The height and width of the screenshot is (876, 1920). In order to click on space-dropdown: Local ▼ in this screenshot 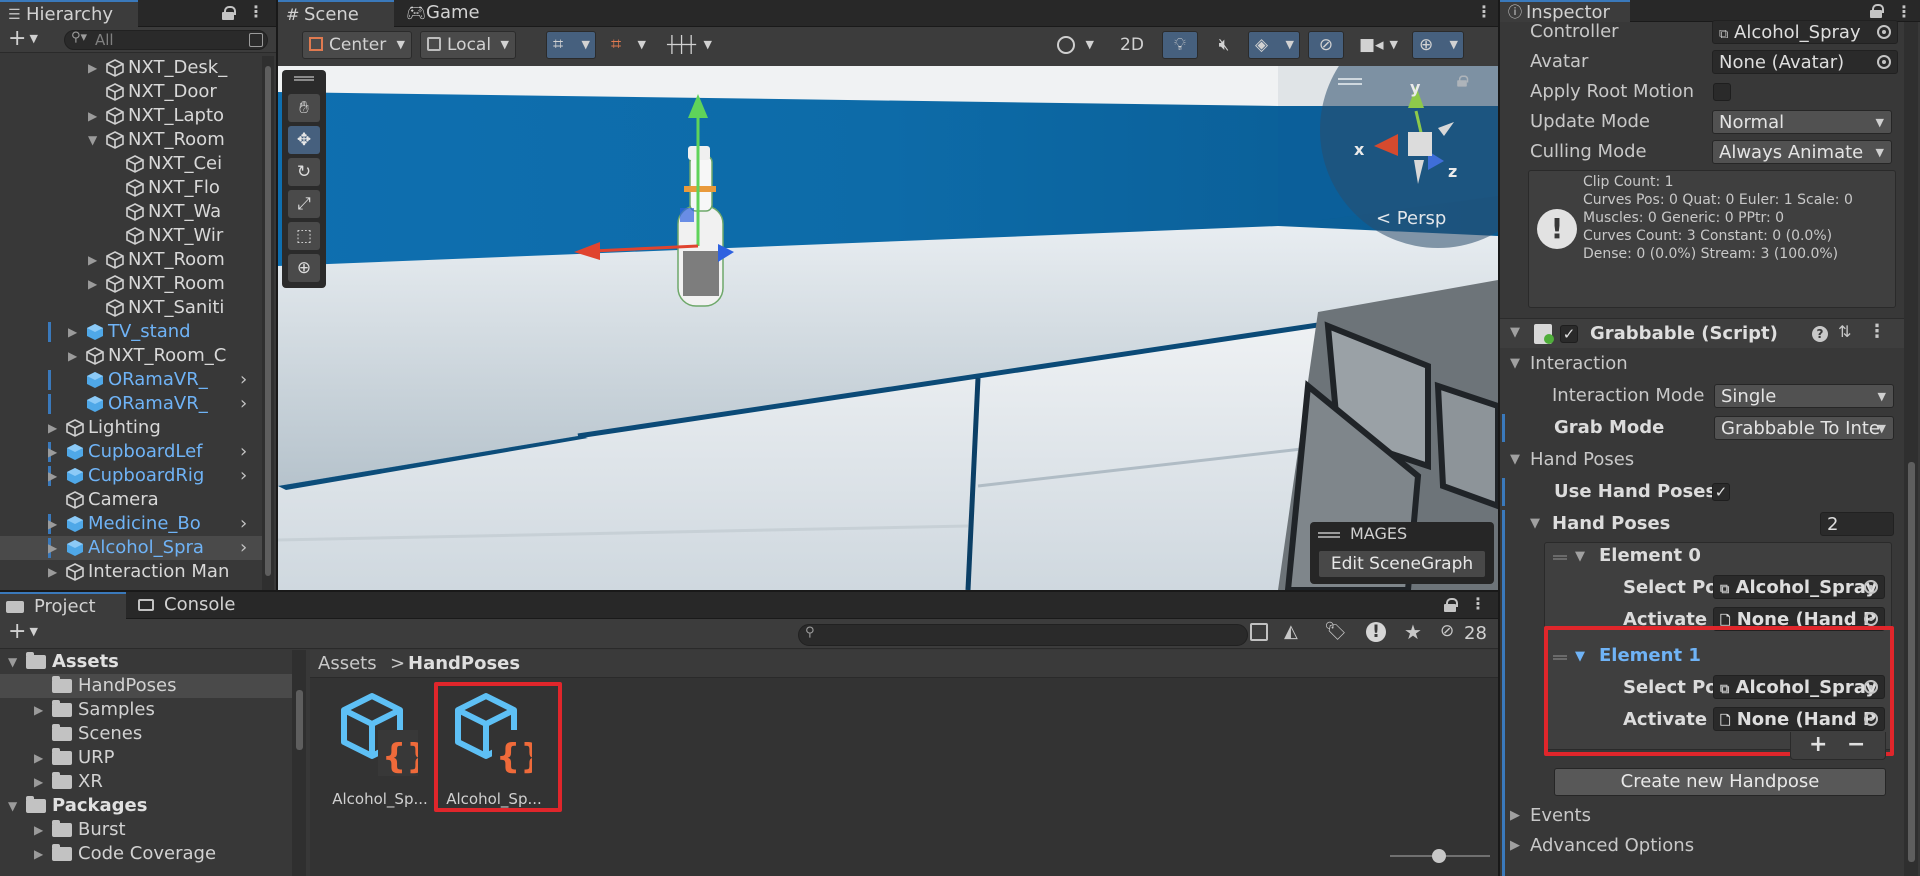, I will do `click(468, 45)`.